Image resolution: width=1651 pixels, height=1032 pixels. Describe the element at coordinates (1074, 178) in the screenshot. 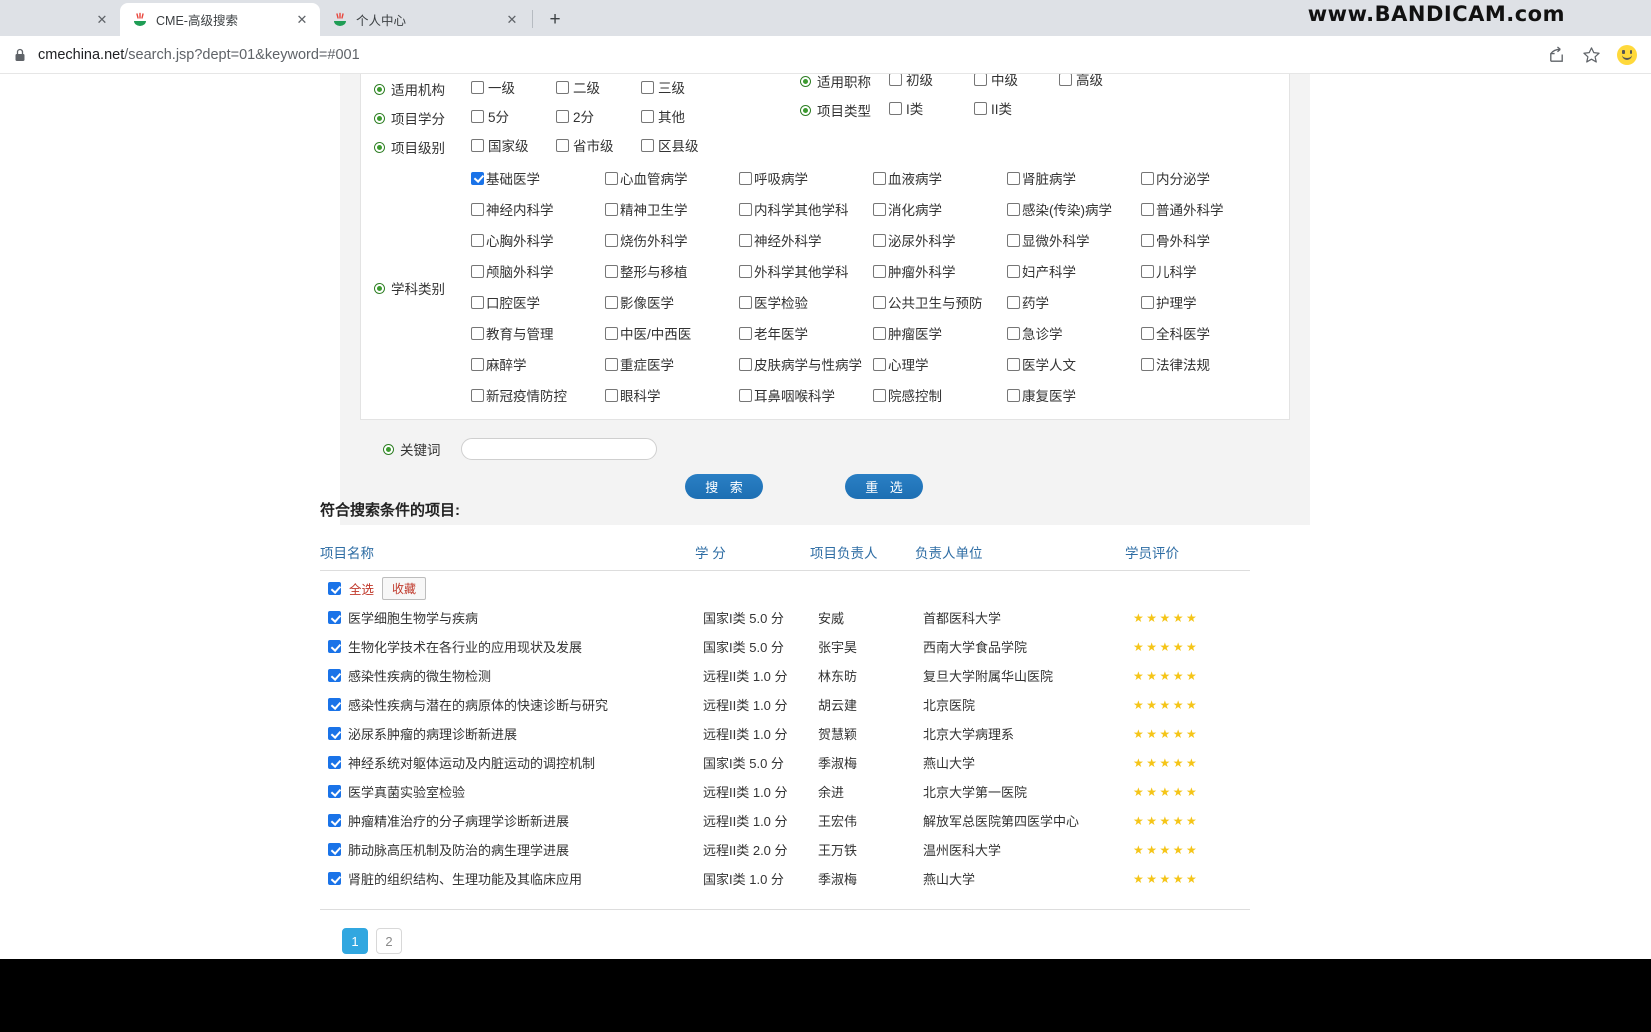

I see `subject-checkbox-option: 肾脏病学` at that location.